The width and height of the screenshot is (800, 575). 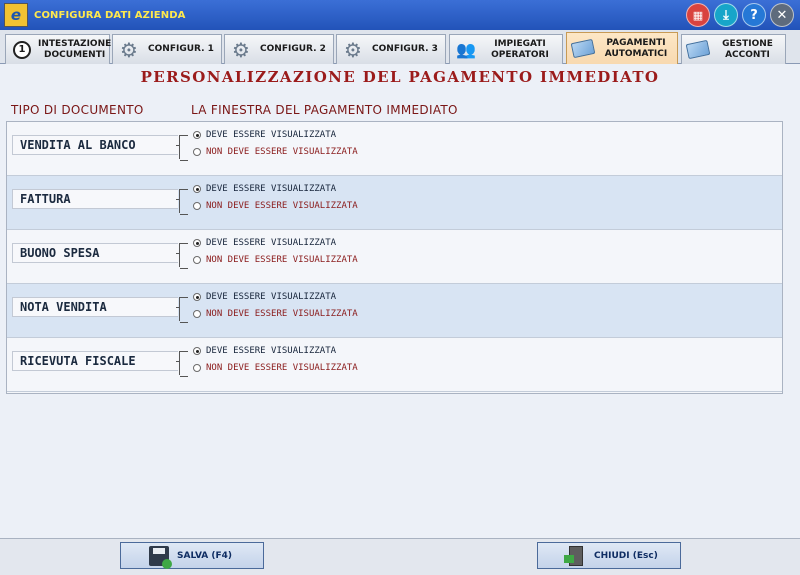 I want to click on save-button: SALVA (F4), so click(x=192, y=555).